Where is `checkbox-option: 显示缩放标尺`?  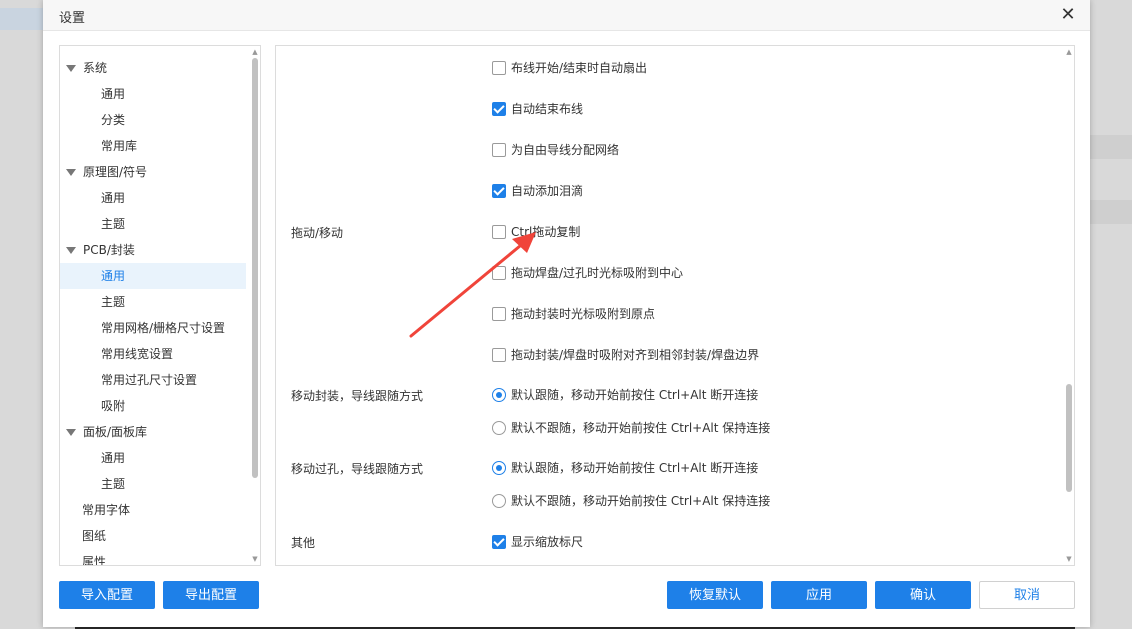
checkbox-option: 显示缩放标尺 is located at coordinates (537, 542).